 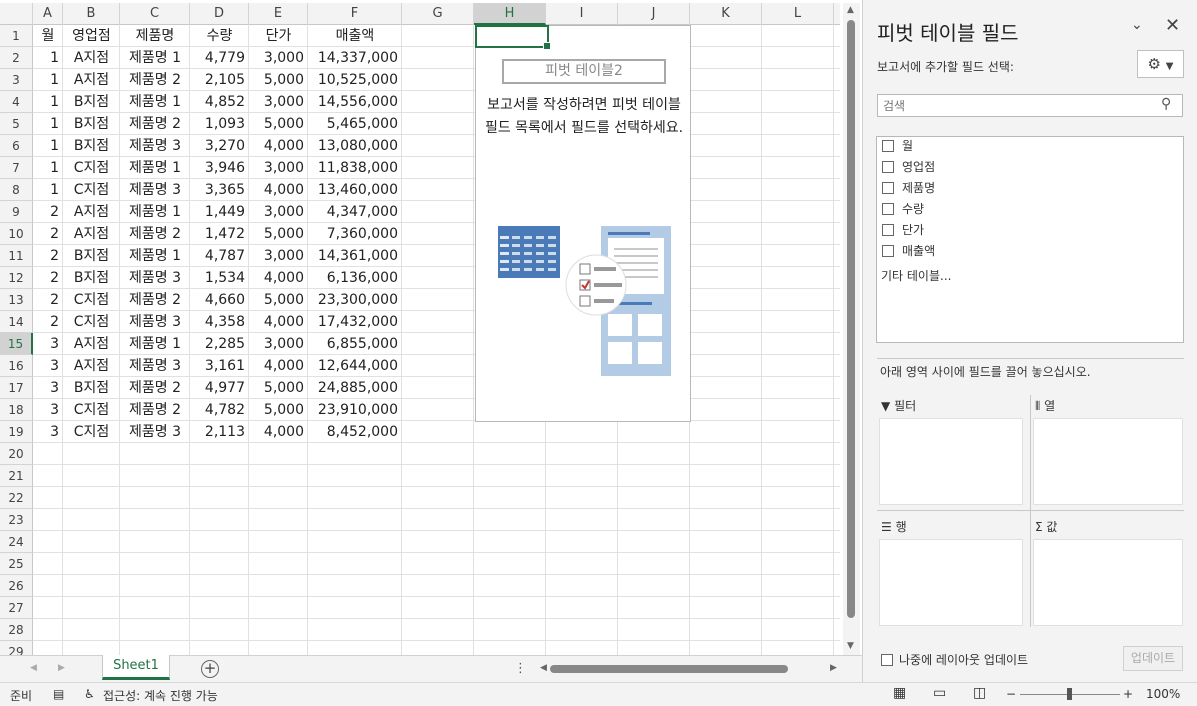 What do you see at coordinates (219, 366) in the screenshot?
I see `data-cell: 3,161` at bounding box center [219, 366].